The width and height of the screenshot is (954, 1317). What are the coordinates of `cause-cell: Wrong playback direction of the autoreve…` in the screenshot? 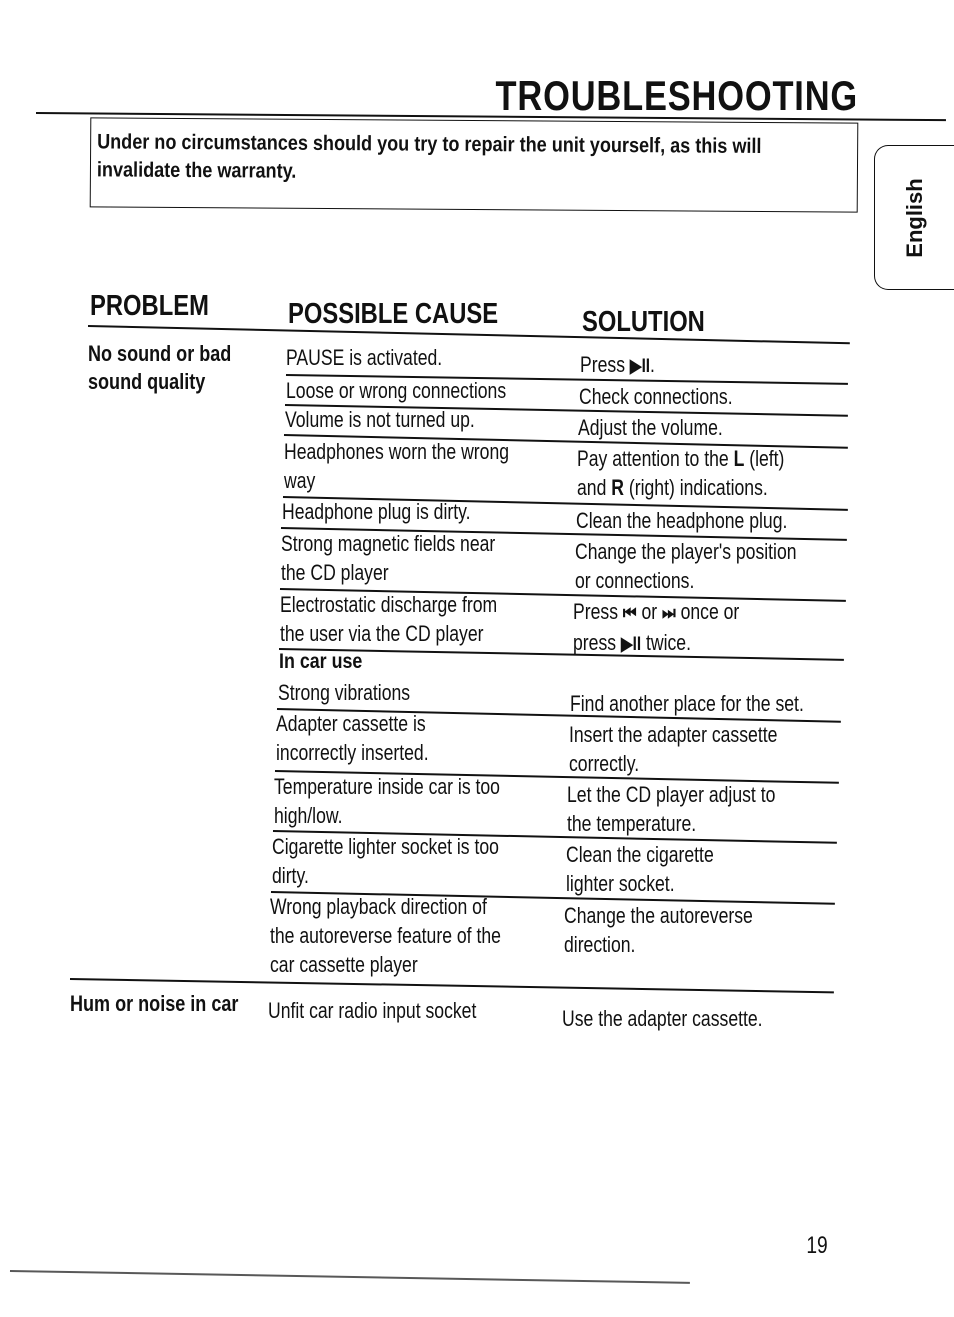 It's located at (385, 935).